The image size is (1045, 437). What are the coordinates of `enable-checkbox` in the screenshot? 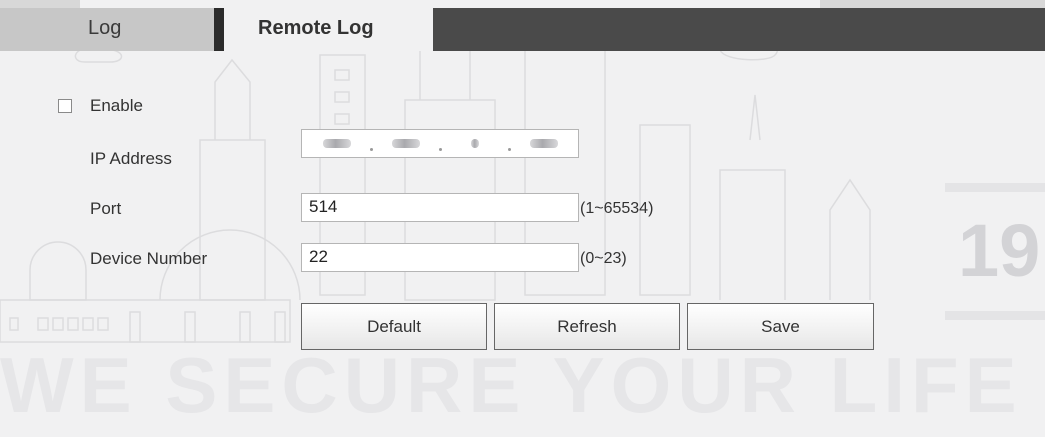 It's located at (65, 106).